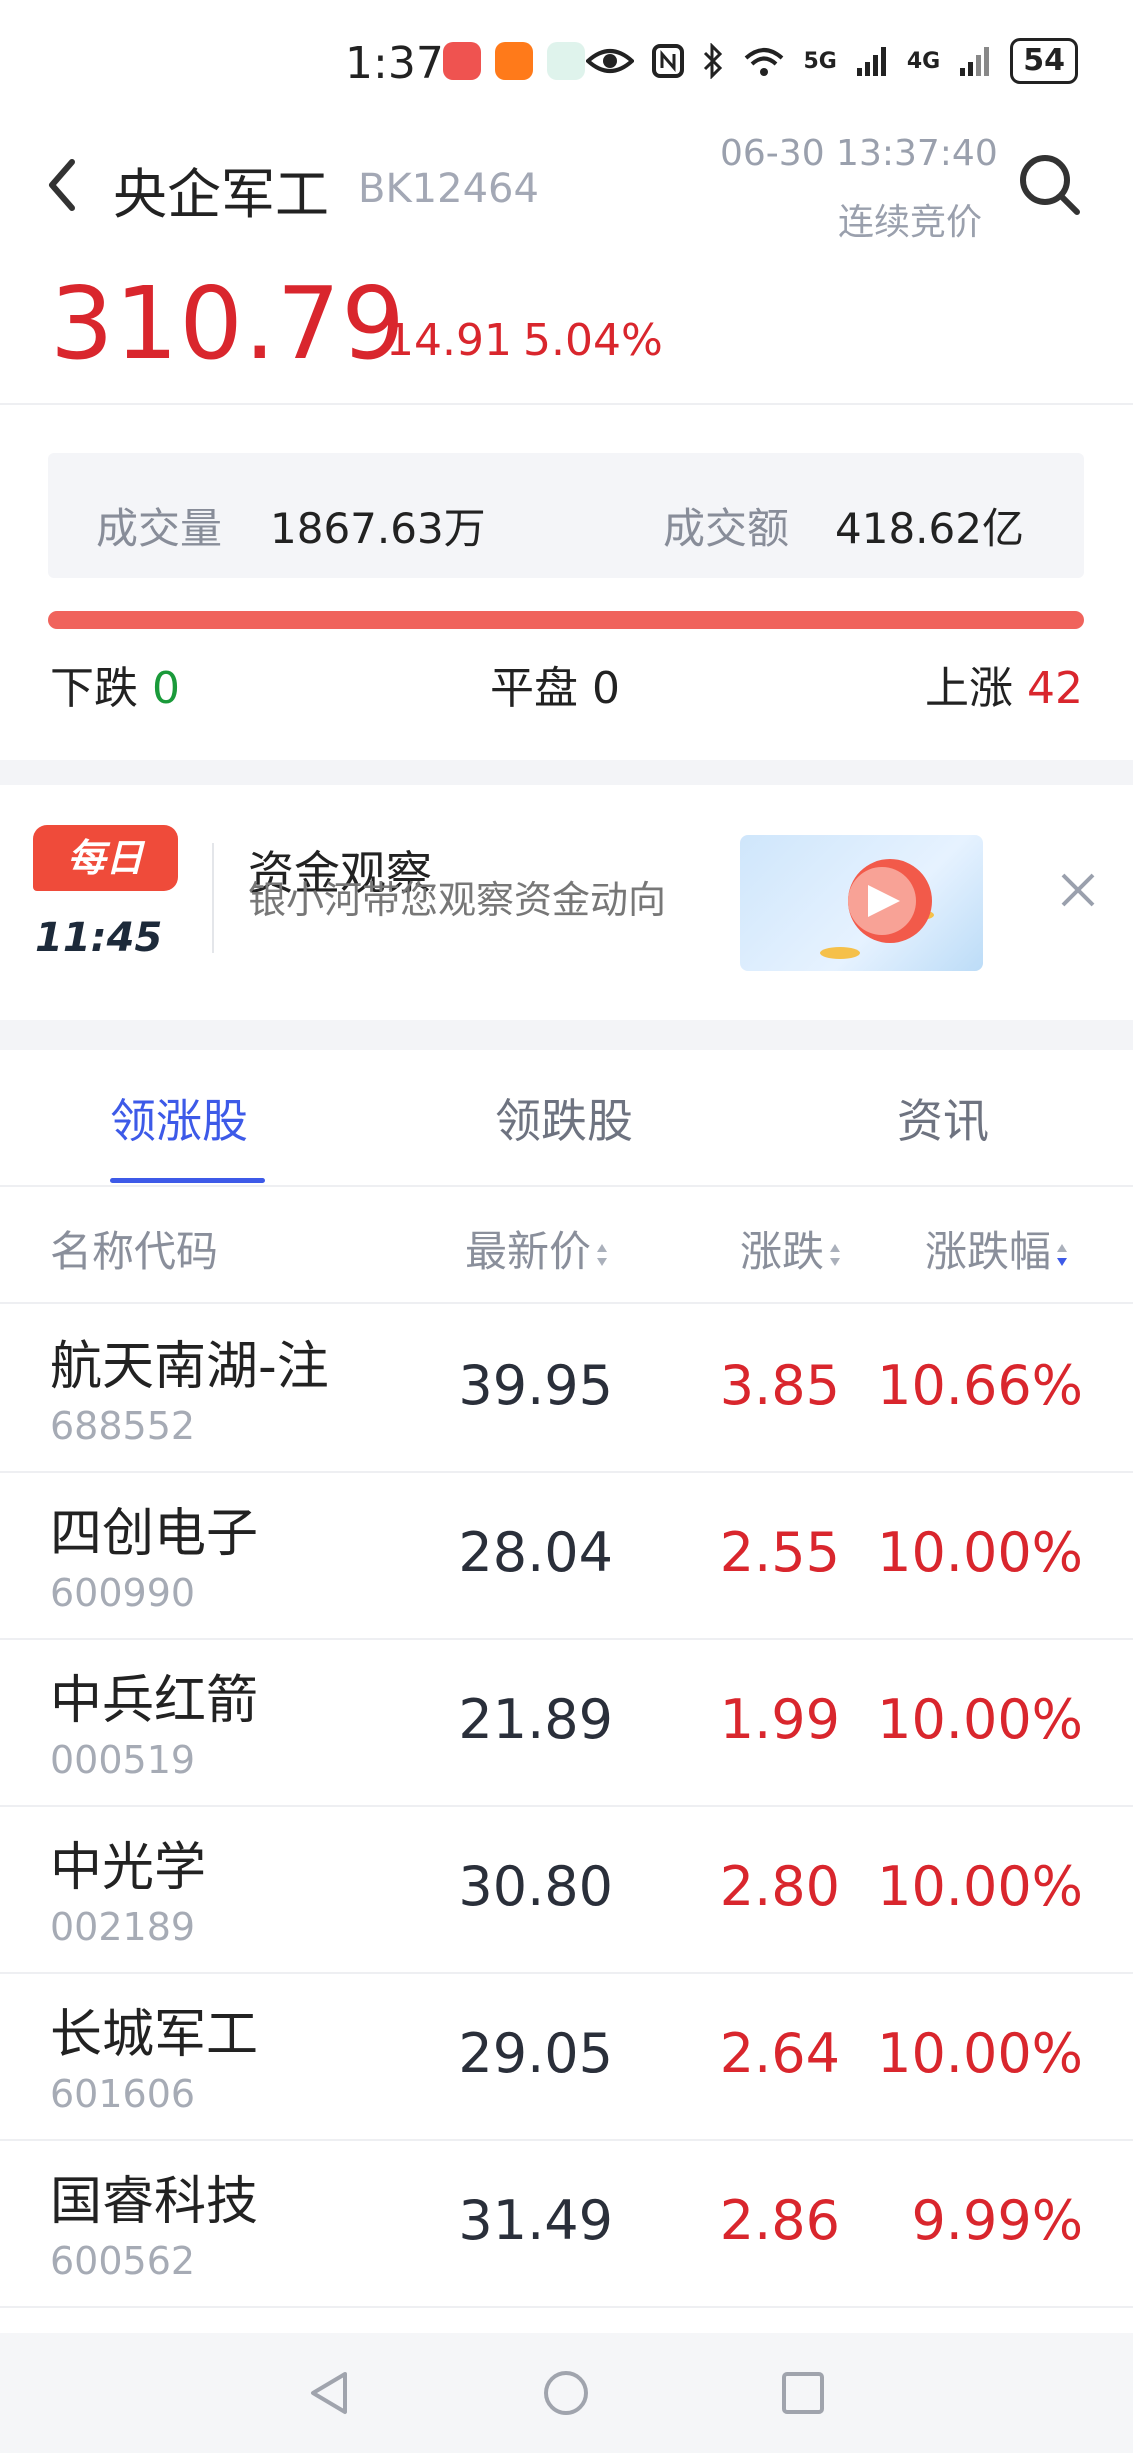 Image resolution: width=1133 pixels, height=2453 pixels. I want to click on stock-code: 000519, so click(123, 1760).